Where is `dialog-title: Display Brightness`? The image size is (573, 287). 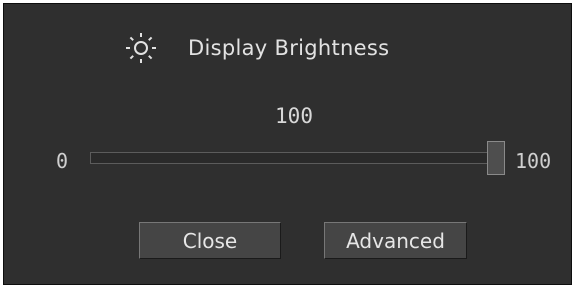
dialog-title: Display Brightness is located at coordinates (289, 48).